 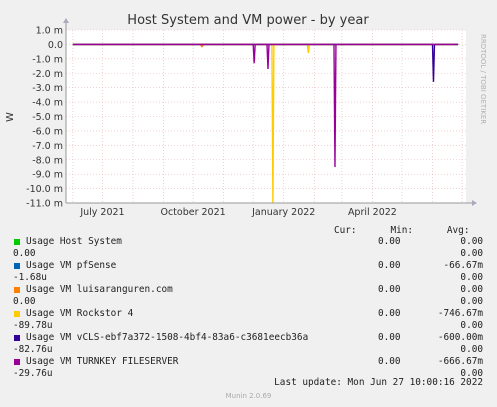 What do you see at coordinates (47, 146) in the screenshot?
I see `y-tick-label: -7.0 m` at bounding box center [47, 146].